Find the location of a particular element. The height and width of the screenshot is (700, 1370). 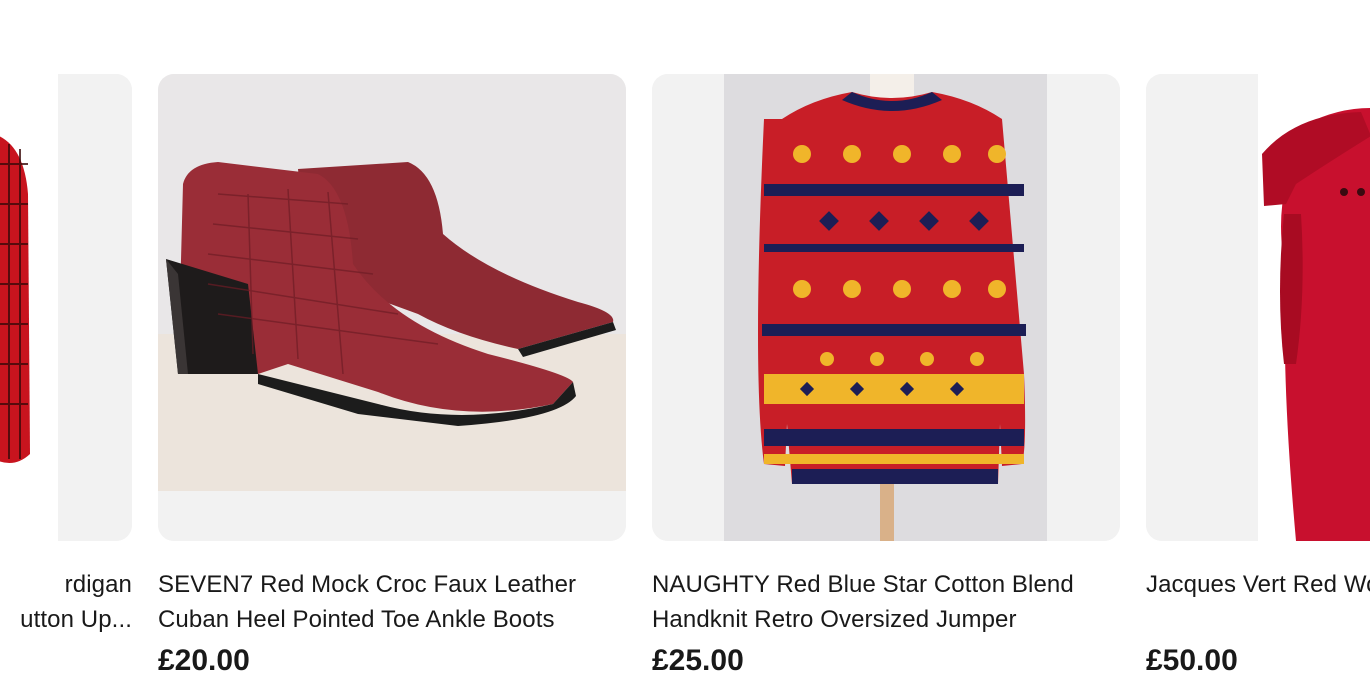

product-card: Jacques Vert Red Wool Long Lovely £50.00 is located at coordinates (1258, 376).